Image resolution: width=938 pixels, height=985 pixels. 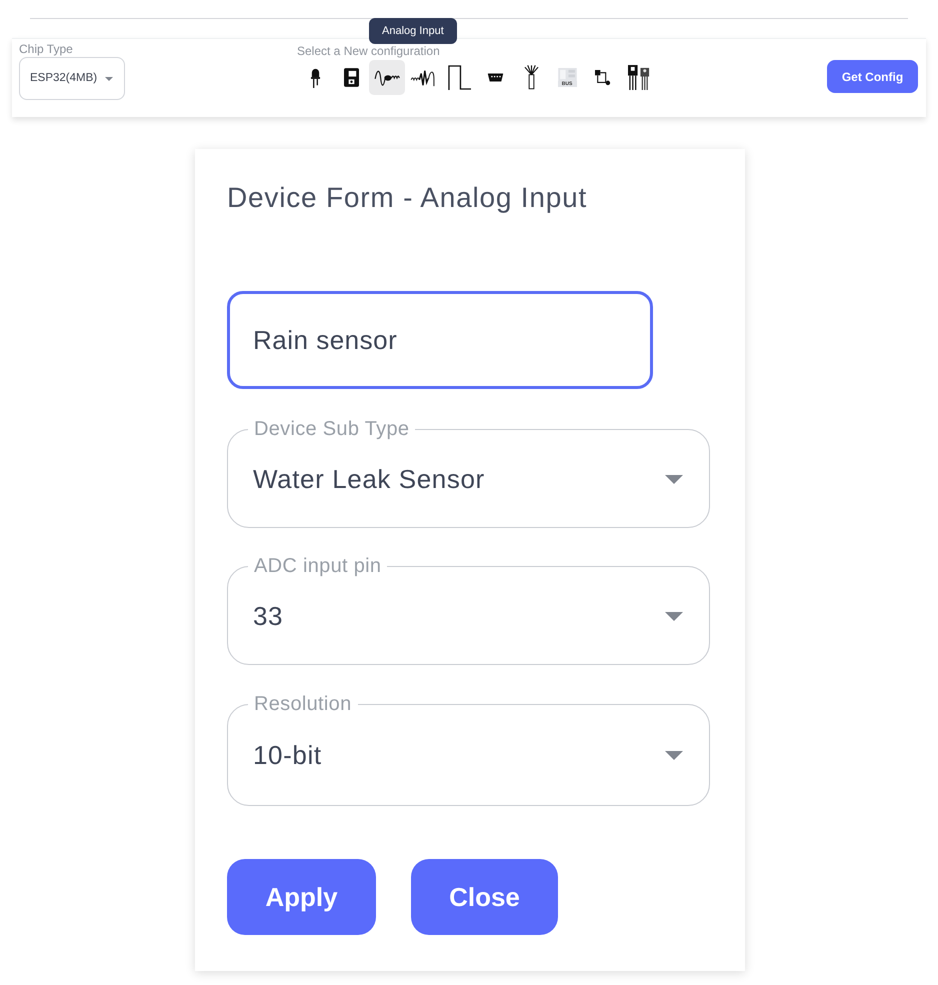 What do you see at coordinates (72, 78) in the screenshot?
I see `chip-type-select: ESP32(4MB)` at bounding box center [72, 78].